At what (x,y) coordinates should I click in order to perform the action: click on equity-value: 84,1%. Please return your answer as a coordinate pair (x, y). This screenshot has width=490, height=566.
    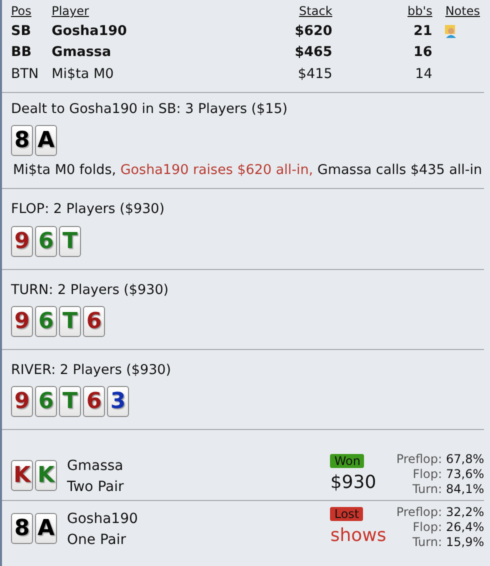
    Looking at the image, I should click on (465, 489).